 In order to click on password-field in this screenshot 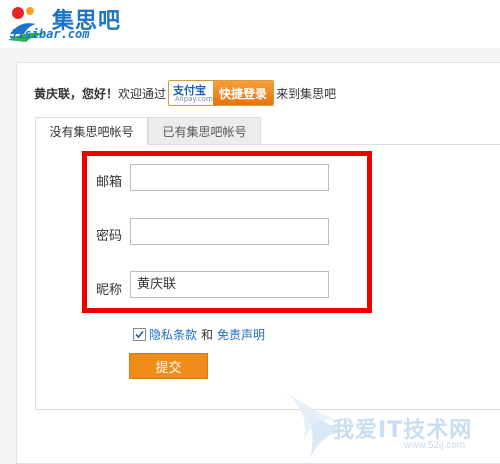, I will do `click(229, 231)`.